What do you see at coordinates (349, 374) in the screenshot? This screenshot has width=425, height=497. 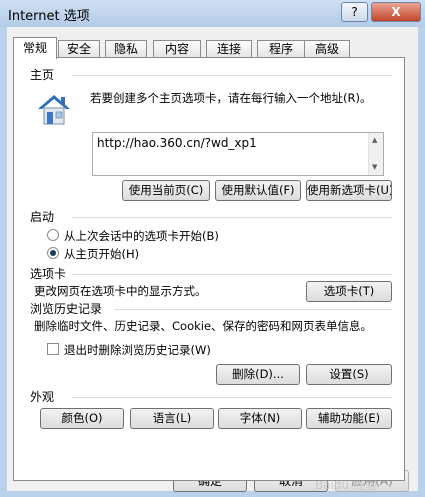 I see `history-settings-button: 设置(S)` at bounding box center [349, 374].